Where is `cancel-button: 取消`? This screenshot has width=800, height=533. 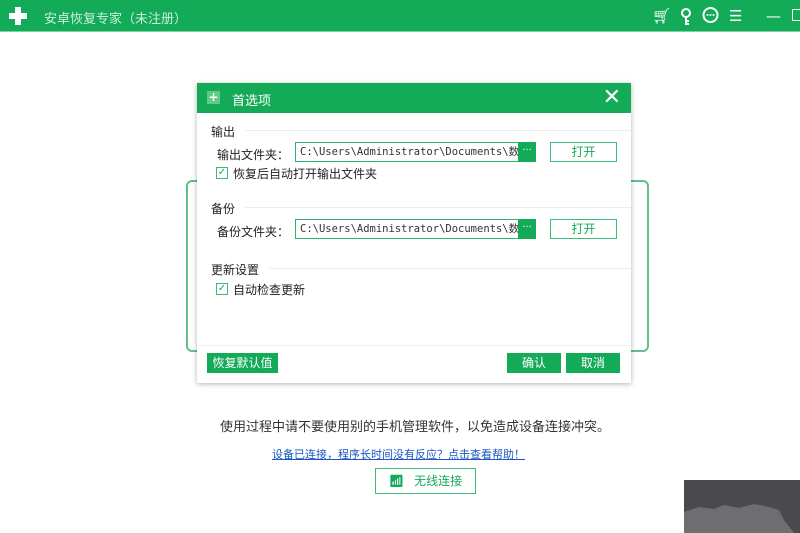 cancel-button: 取消 is located at coordinates (593, 363).